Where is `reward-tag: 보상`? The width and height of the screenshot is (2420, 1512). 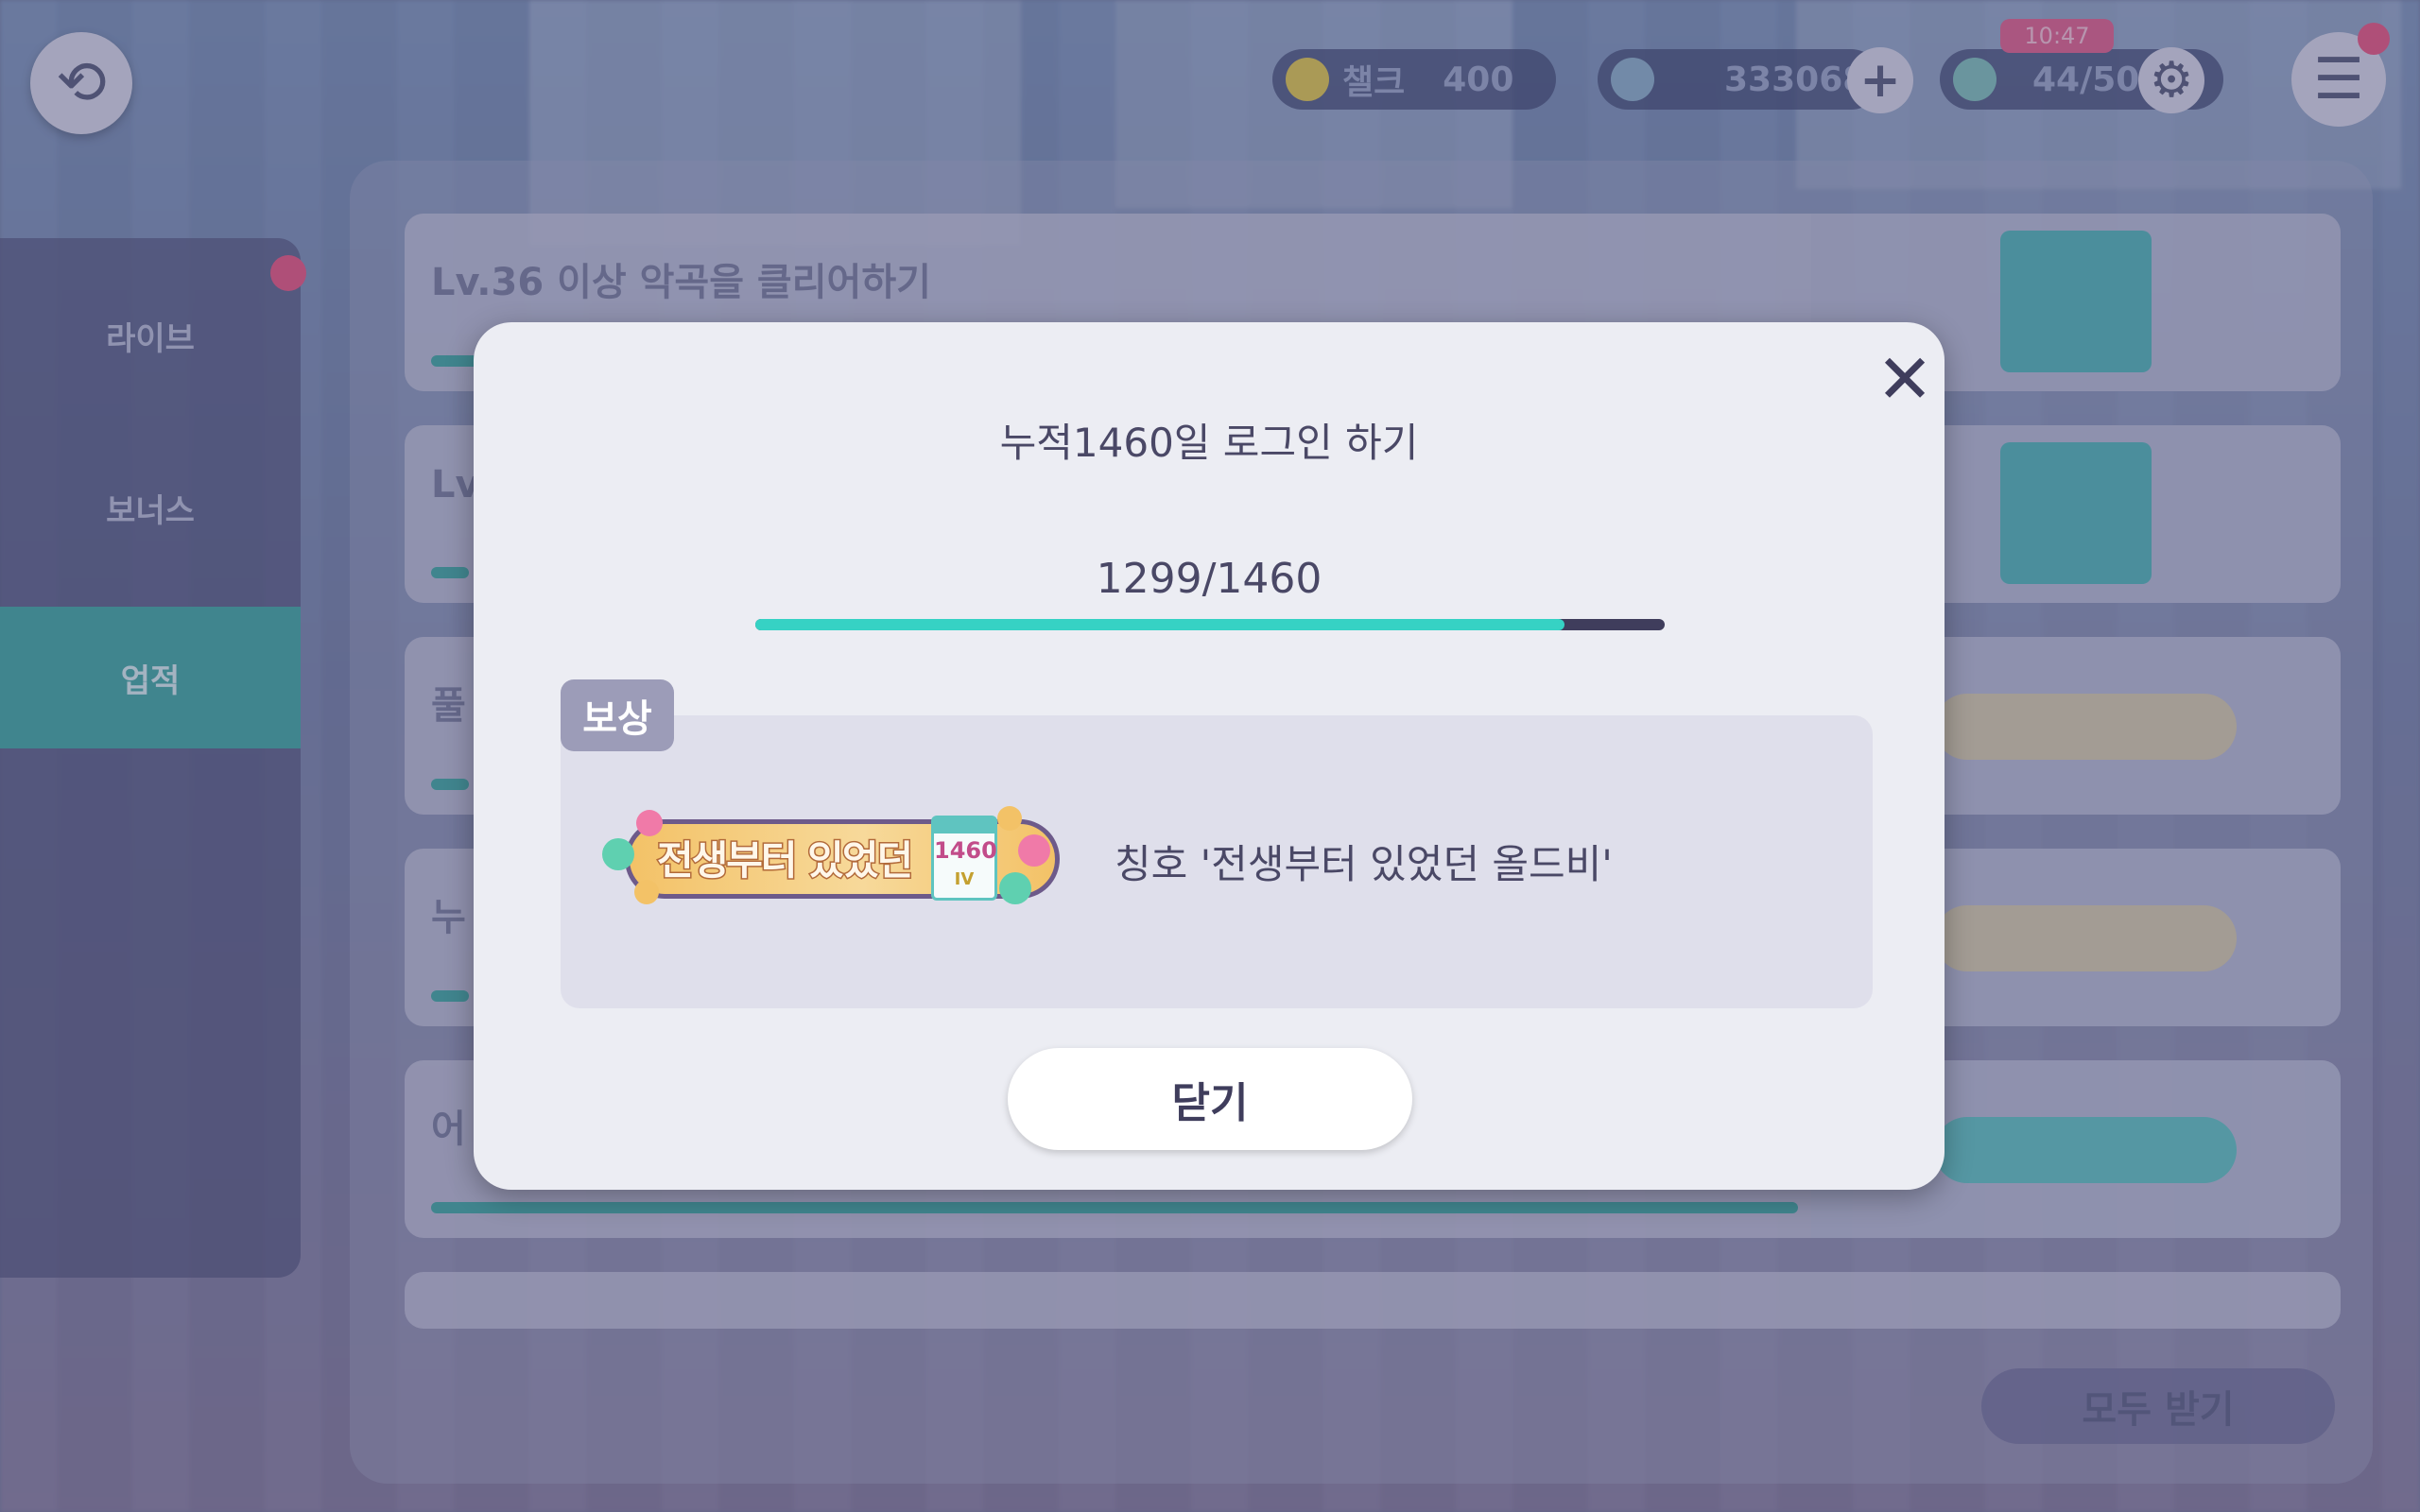 reward-tag: 보상 is located at coordinates (617, 715).